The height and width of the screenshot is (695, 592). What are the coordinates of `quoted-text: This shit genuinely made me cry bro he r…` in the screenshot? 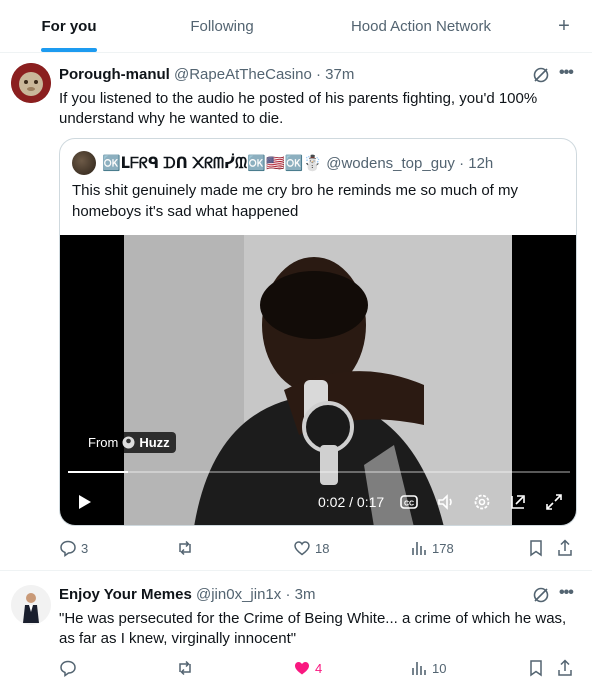 It's located at (295, 201).